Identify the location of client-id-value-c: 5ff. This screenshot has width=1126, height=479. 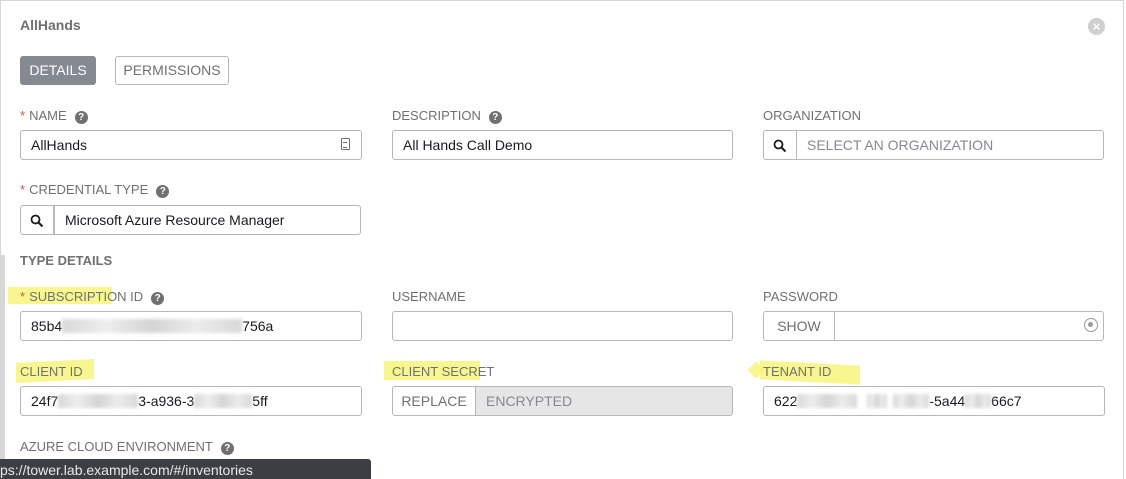
(260, 401).